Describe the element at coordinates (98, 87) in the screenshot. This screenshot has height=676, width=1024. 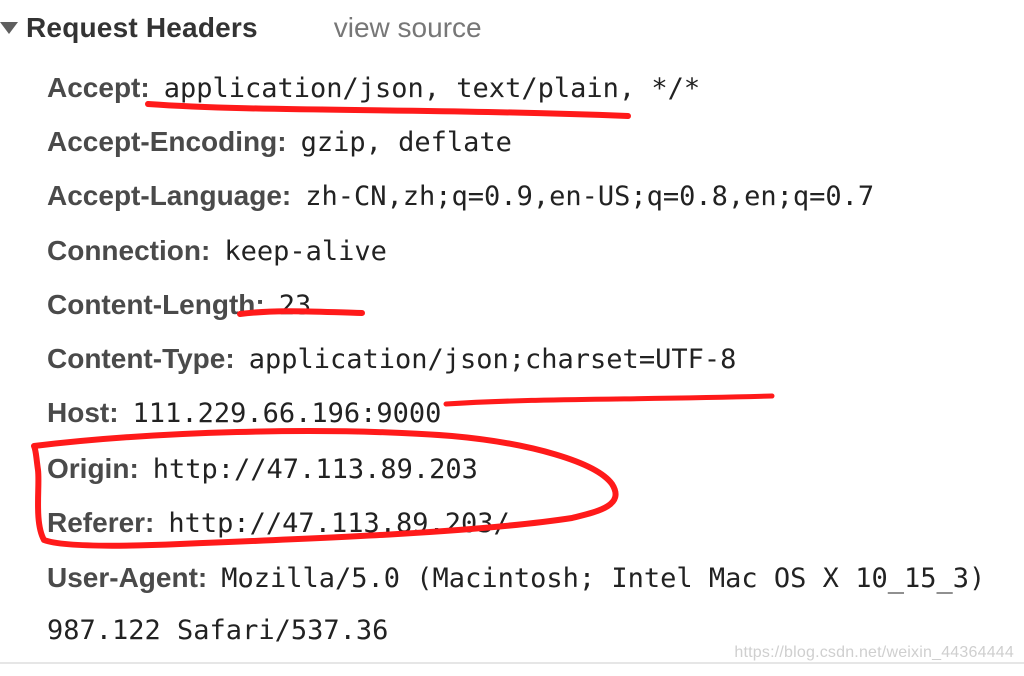
I see `header-name: Accept:` at that location.